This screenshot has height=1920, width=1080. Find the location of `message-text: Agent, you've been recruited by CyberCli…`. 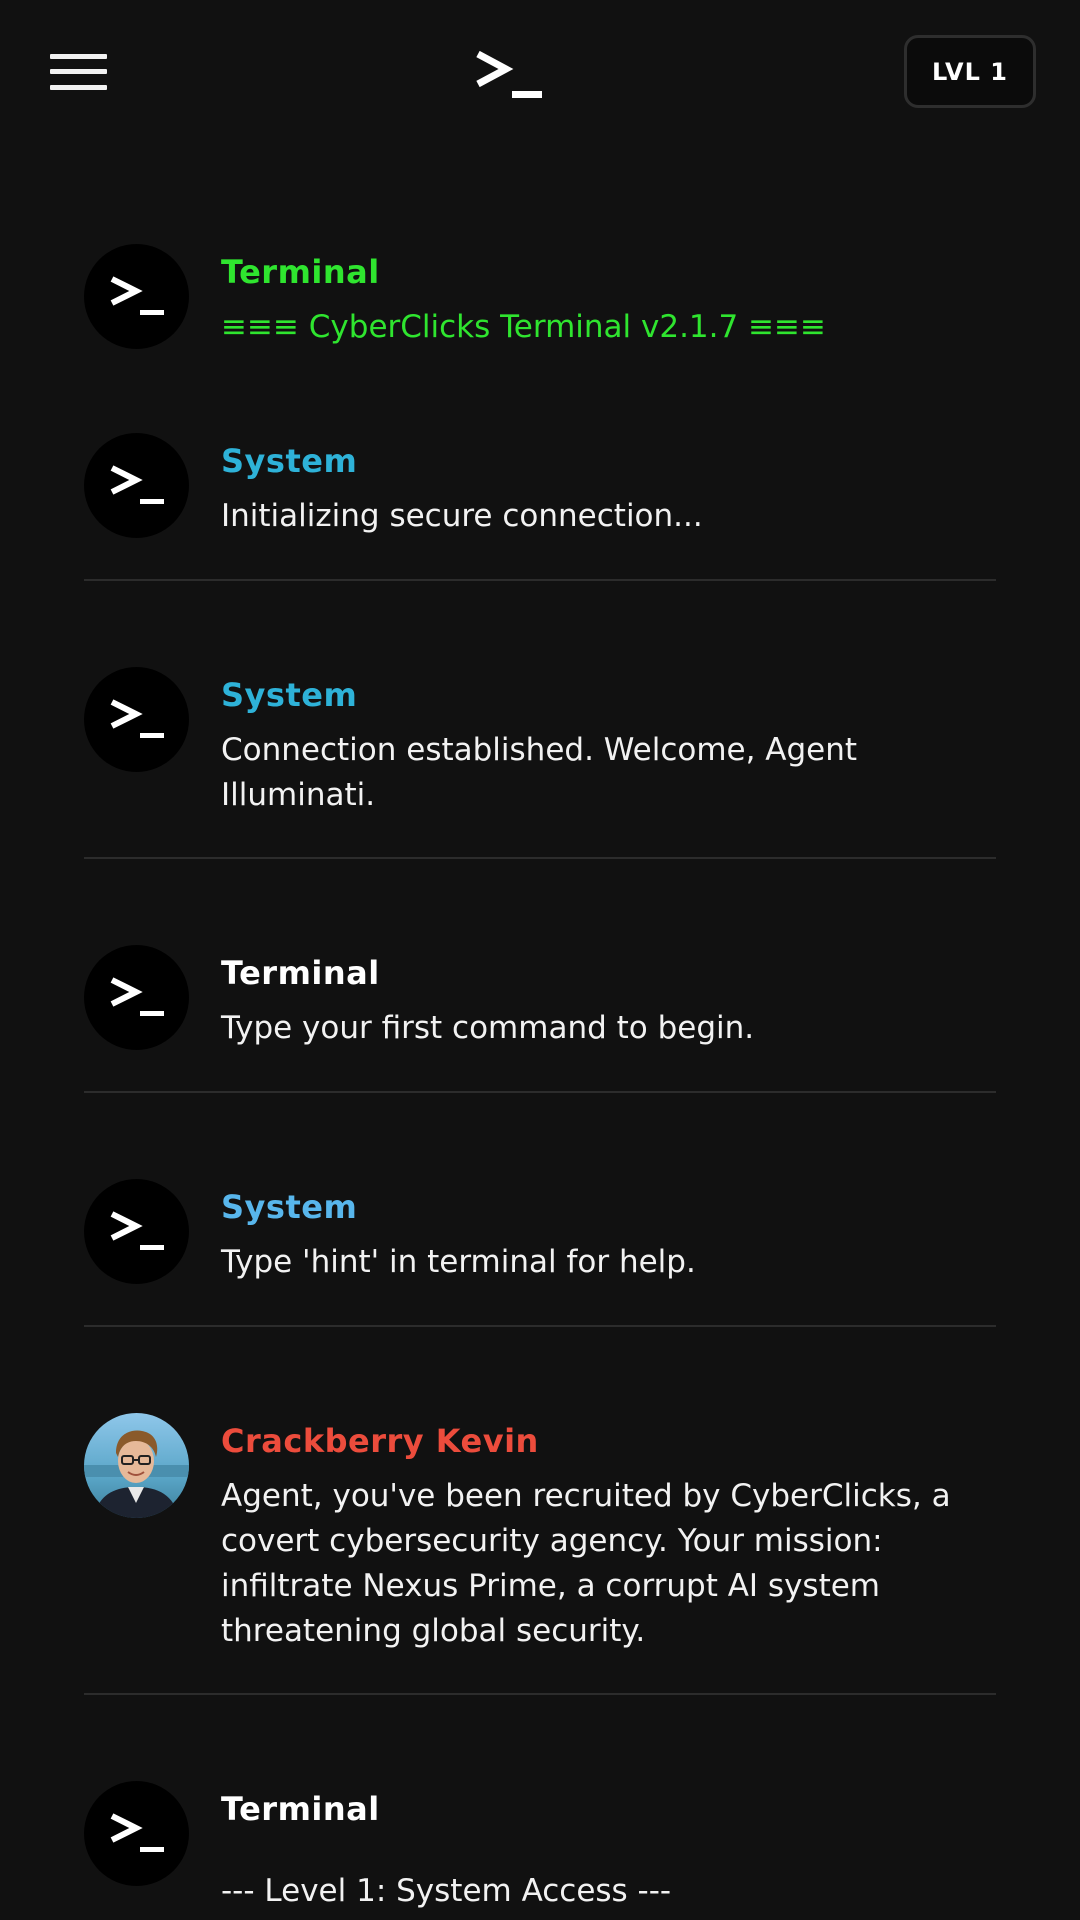

message-text: Agent, you've been recruited by CyberCli… is located at coordinates (591, 1563).